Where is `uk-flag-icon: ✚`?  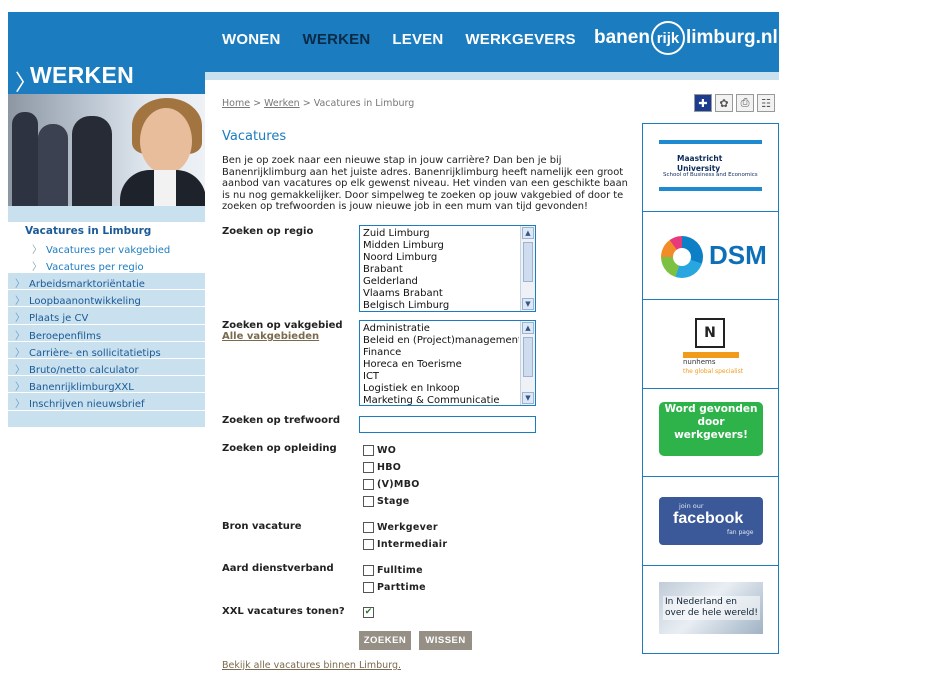 uk-flag-icon: ✚ is located at coordinates (703, 103).